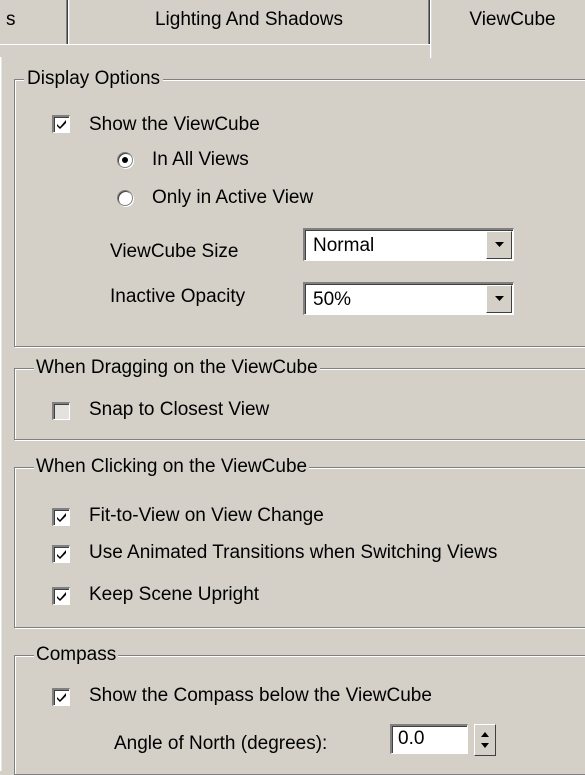 This screenshot has width=585, height=775. Describe the element at coordinates (1, 414) in the screenshot. I see `panel-border` at that location.